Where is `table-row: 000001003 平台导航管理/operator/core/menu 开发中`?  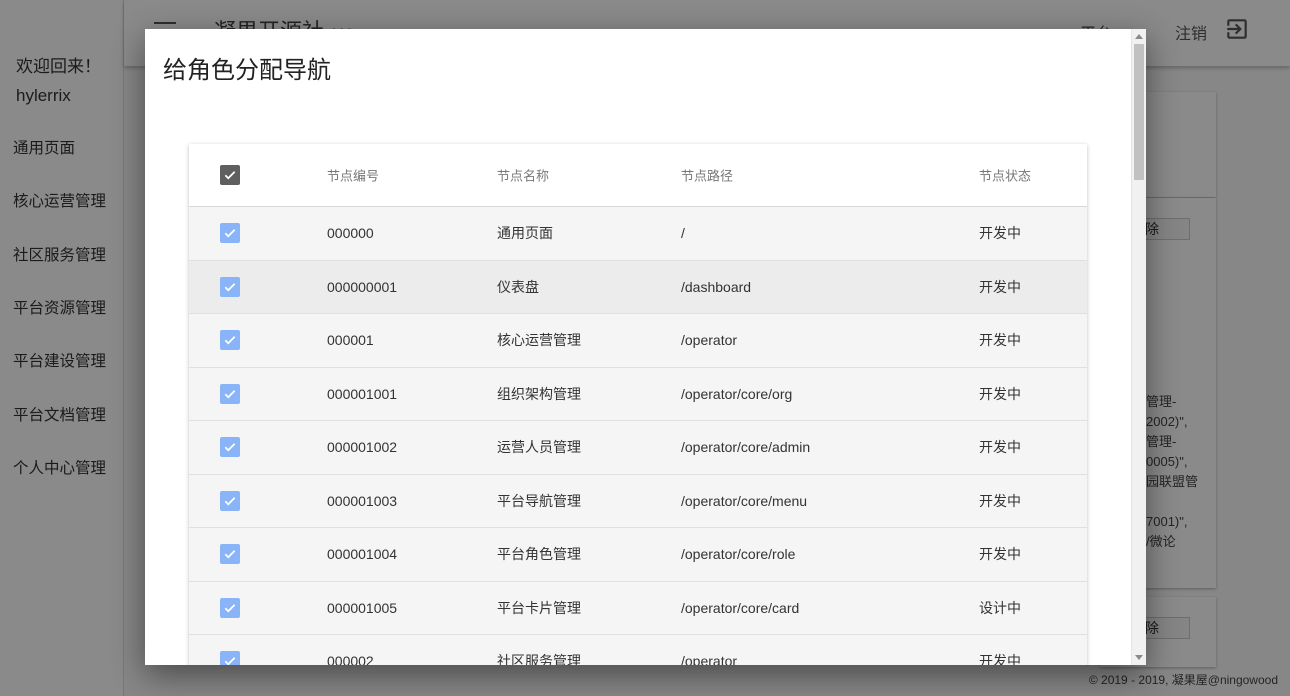 table-row: 000001003 平台导航管理/operator/core/menu 开发中 is located at coordinates (638, 501).